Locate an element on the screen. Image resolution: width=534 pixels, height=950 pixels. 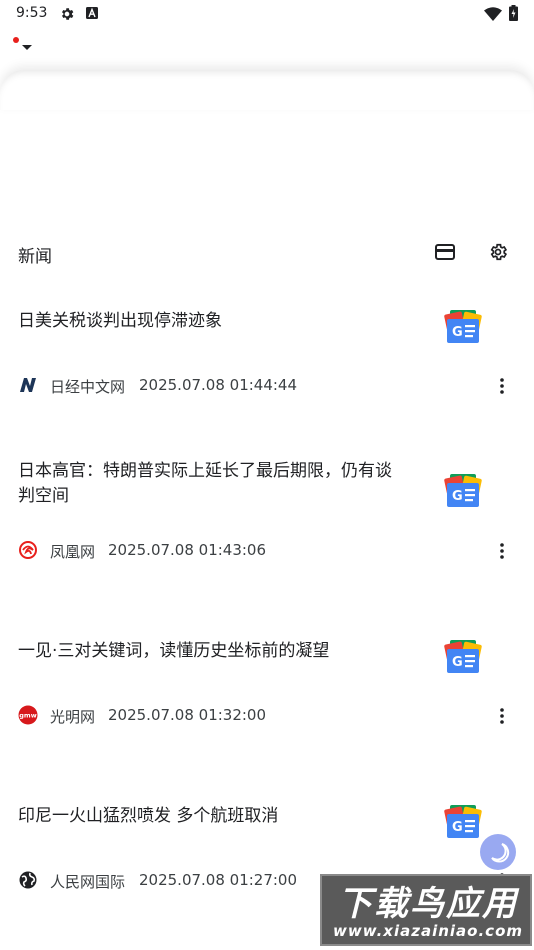
globe-icon is located at coordinates (28, 880).